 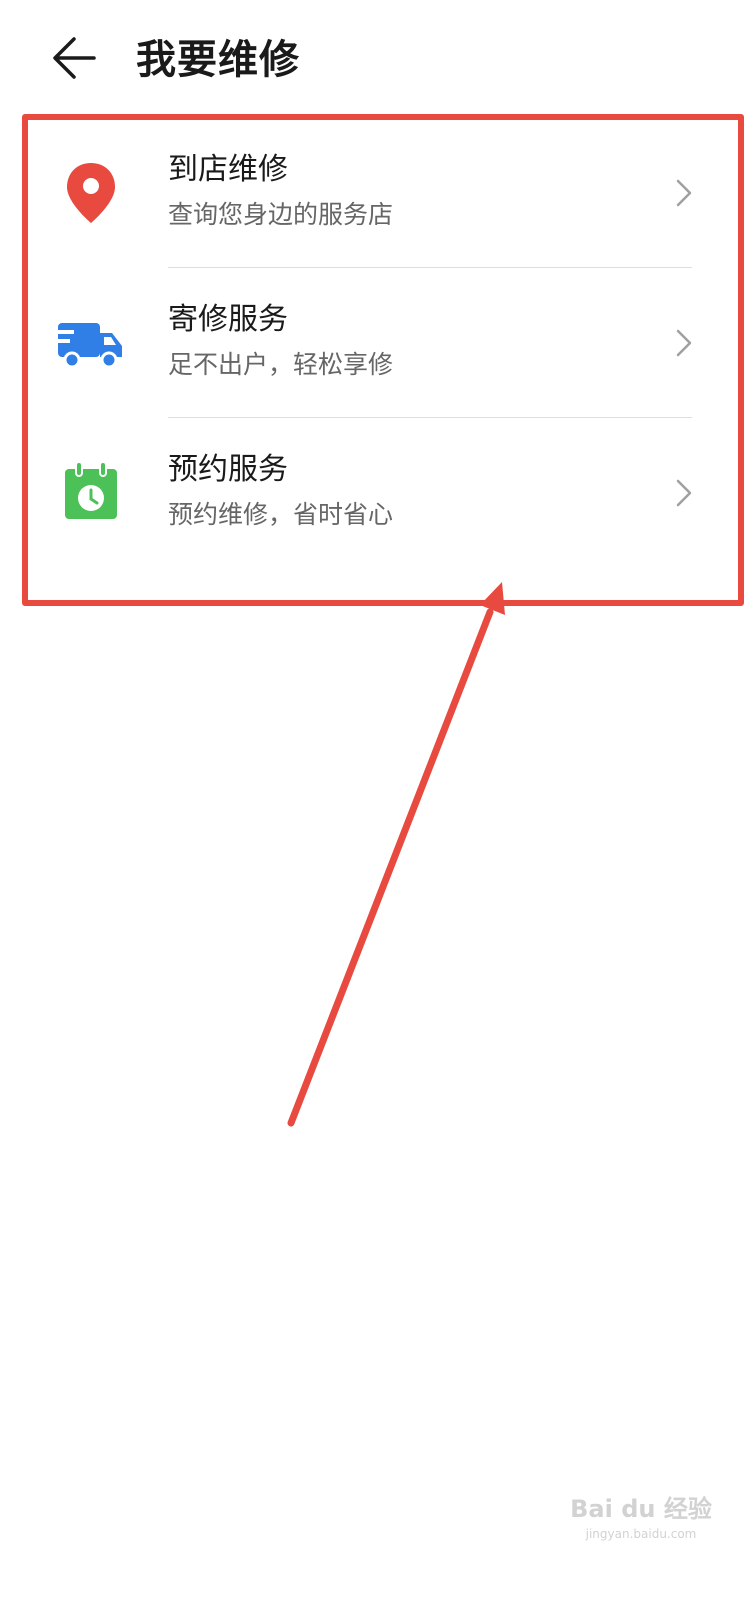 I want to click on item-subtitle: 查询您身边的服务店, so click(x=281, y=214).